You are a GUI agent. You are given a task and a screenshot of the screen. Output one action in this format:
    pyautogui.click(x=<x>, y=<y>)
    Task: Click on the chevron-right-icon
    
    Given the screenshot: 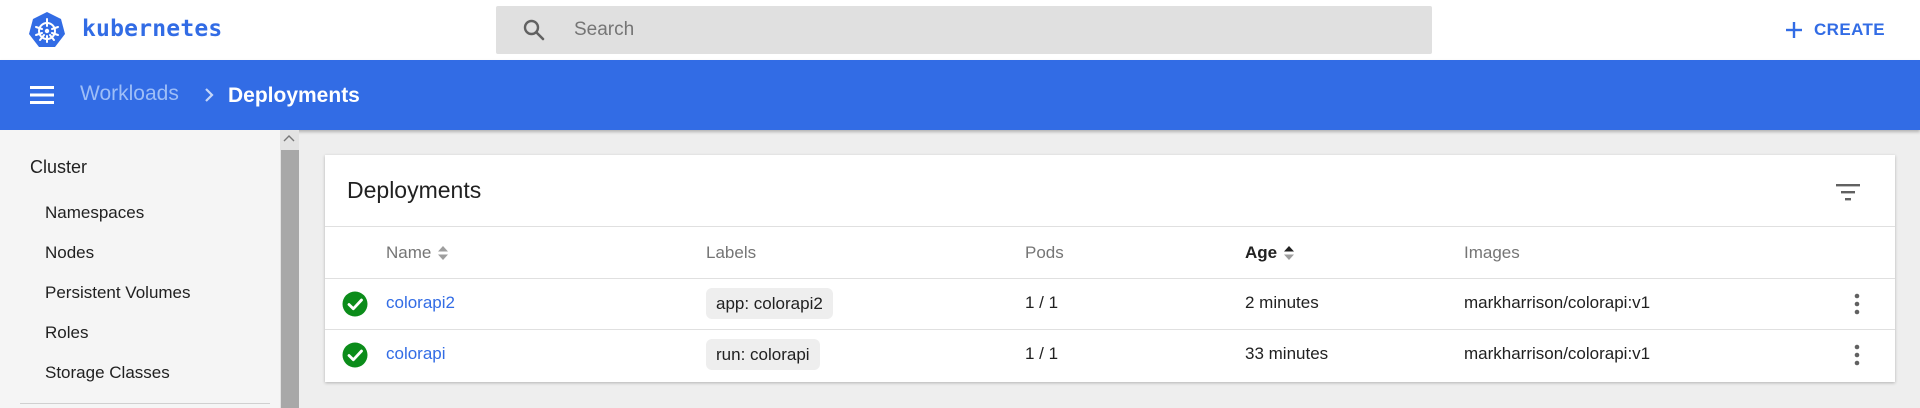 What is the action you would take?
    pyautogui.click(x=209, y=95)
    